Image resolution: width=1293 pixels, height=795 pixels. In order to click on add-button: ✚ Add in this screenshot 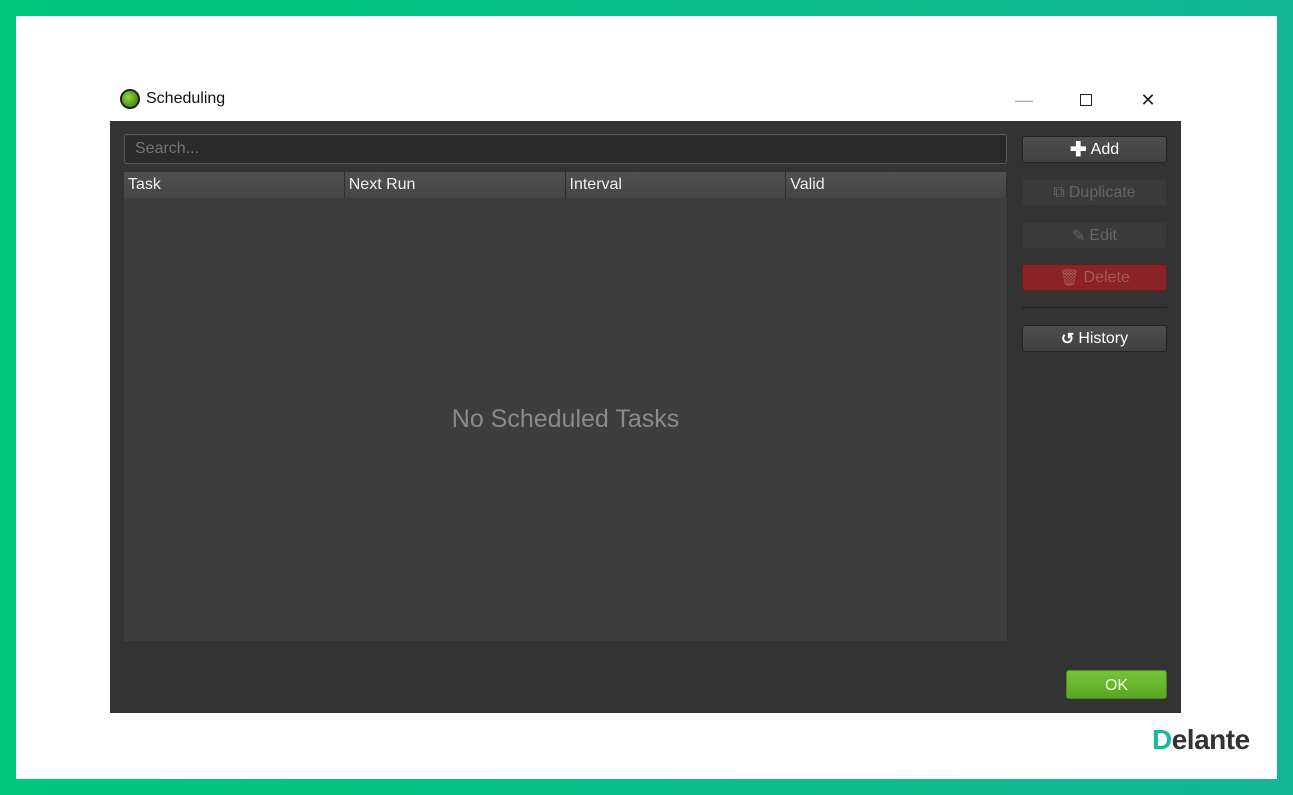, I will do `click(1094, 149)`.